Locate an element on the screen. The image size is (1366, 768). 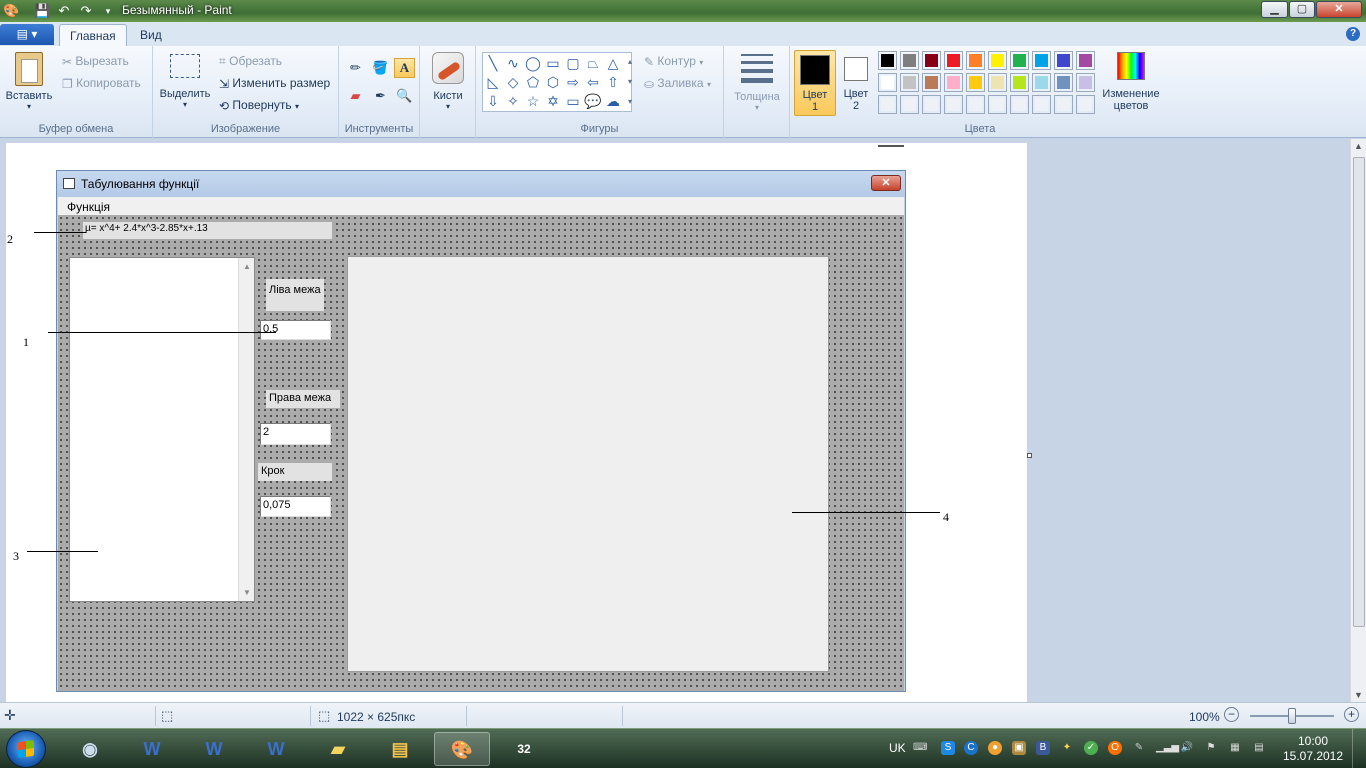
redo-icon: ↷ is located at coordinates (86, 11).